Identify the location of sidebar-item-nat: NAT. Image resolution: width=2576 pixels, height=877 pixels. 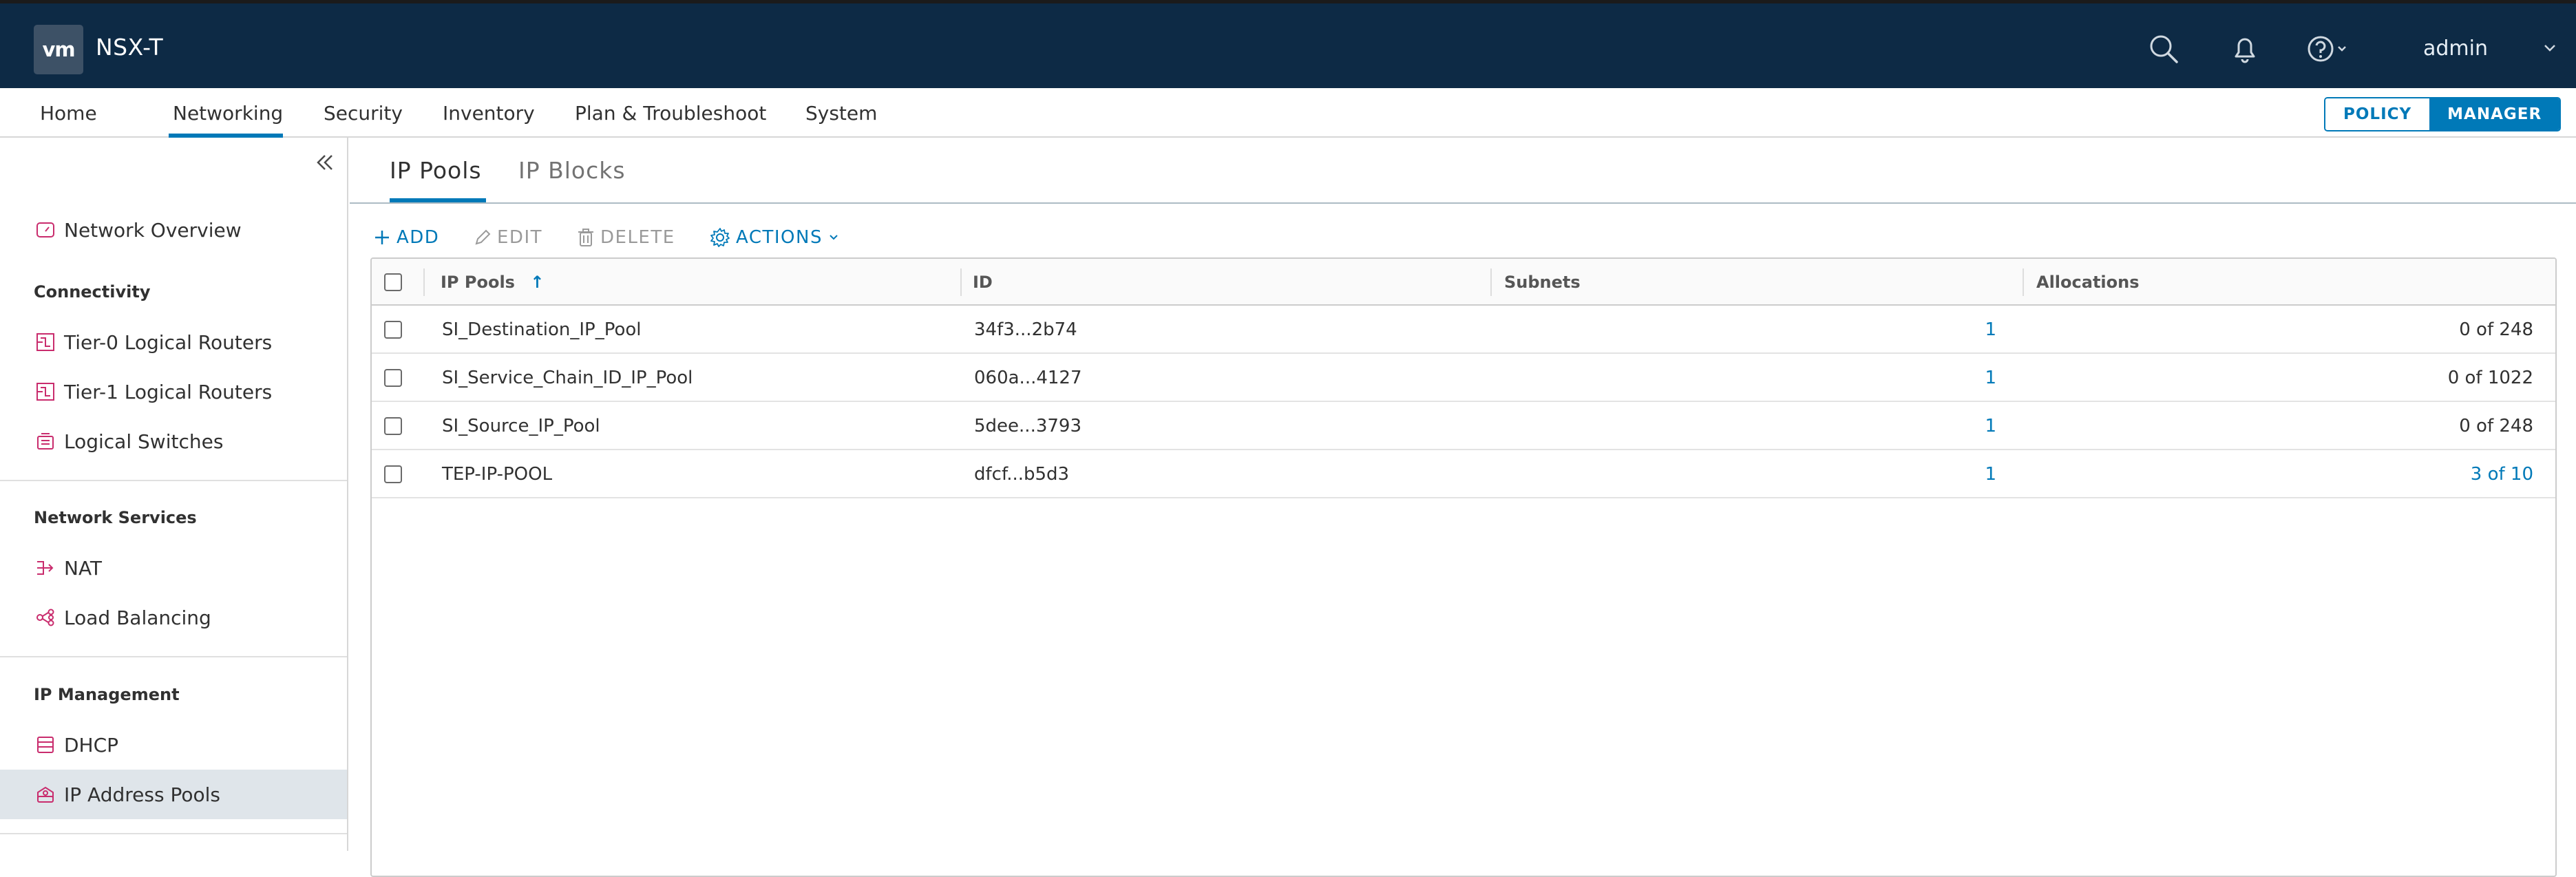
(174, 568).